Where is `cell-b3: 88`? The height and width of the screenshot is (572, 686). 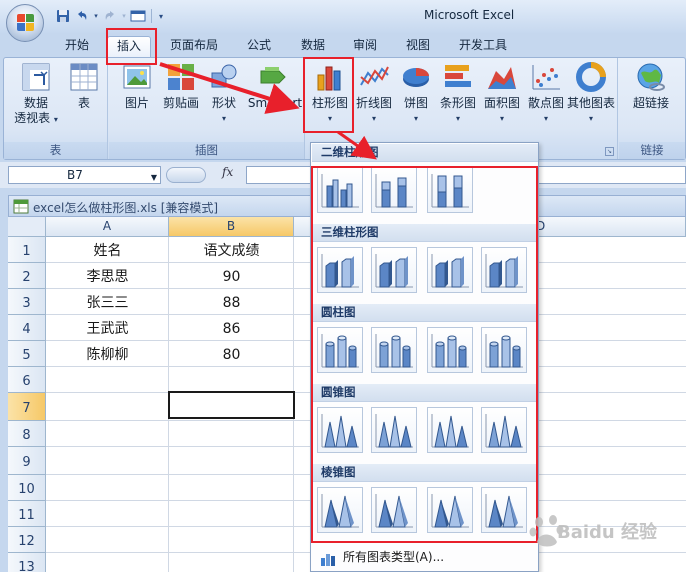
cell-b3: 88 is located at coordinates (231, 302).